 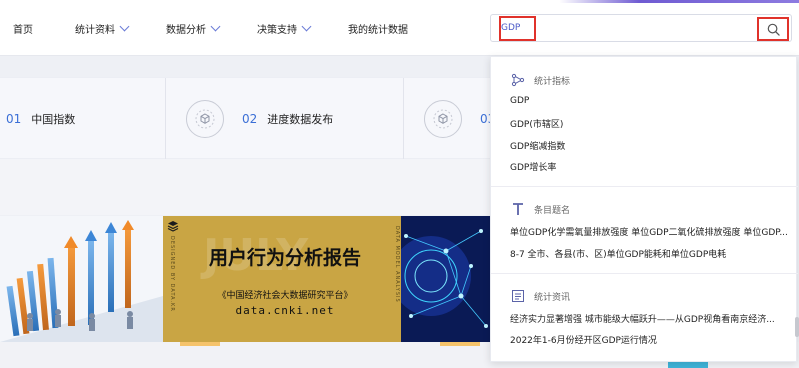 What do you see at coordinates (517, 28) in the screenshot?
I see `search-term-highlight` at bounding box center [517, 28].